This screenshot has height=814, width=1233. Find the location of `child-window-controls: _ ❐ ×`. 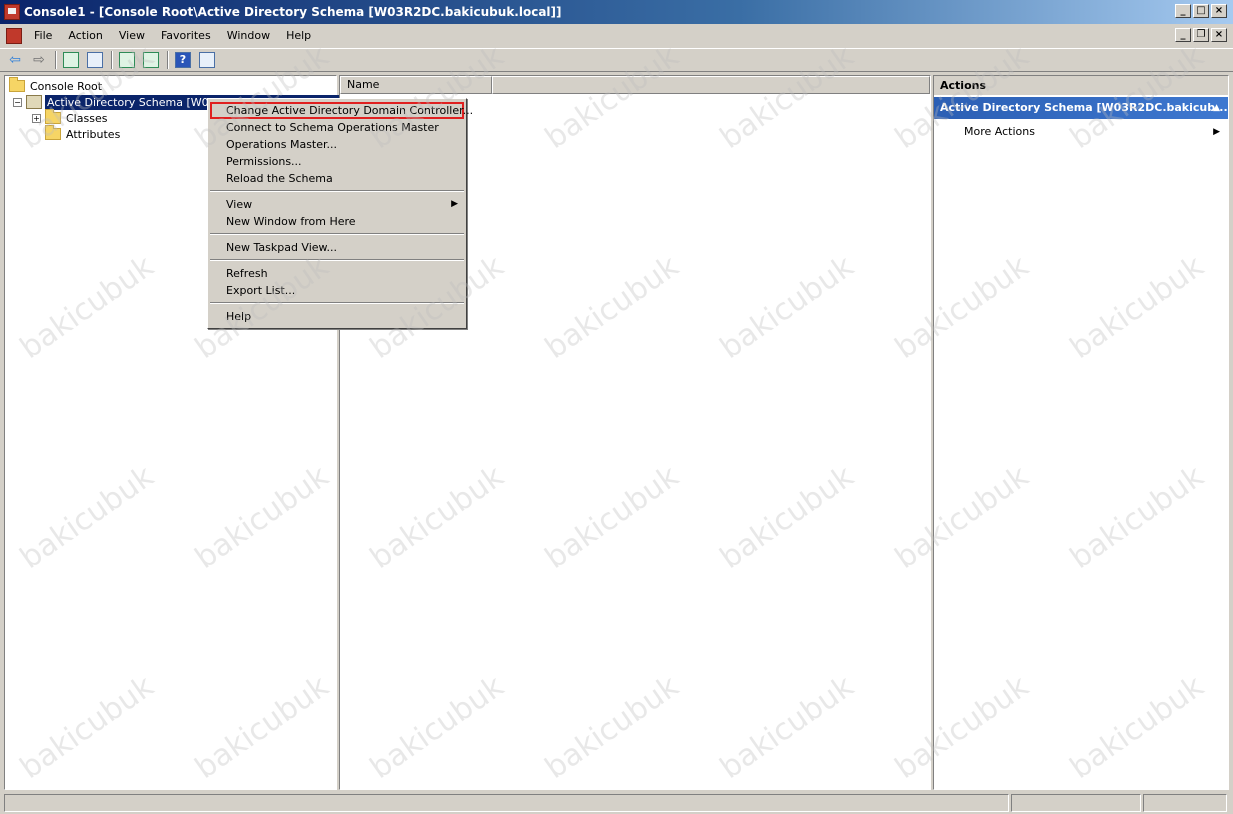

child-window-controls: _ ❐ × is located at coordinates (1201, 35).